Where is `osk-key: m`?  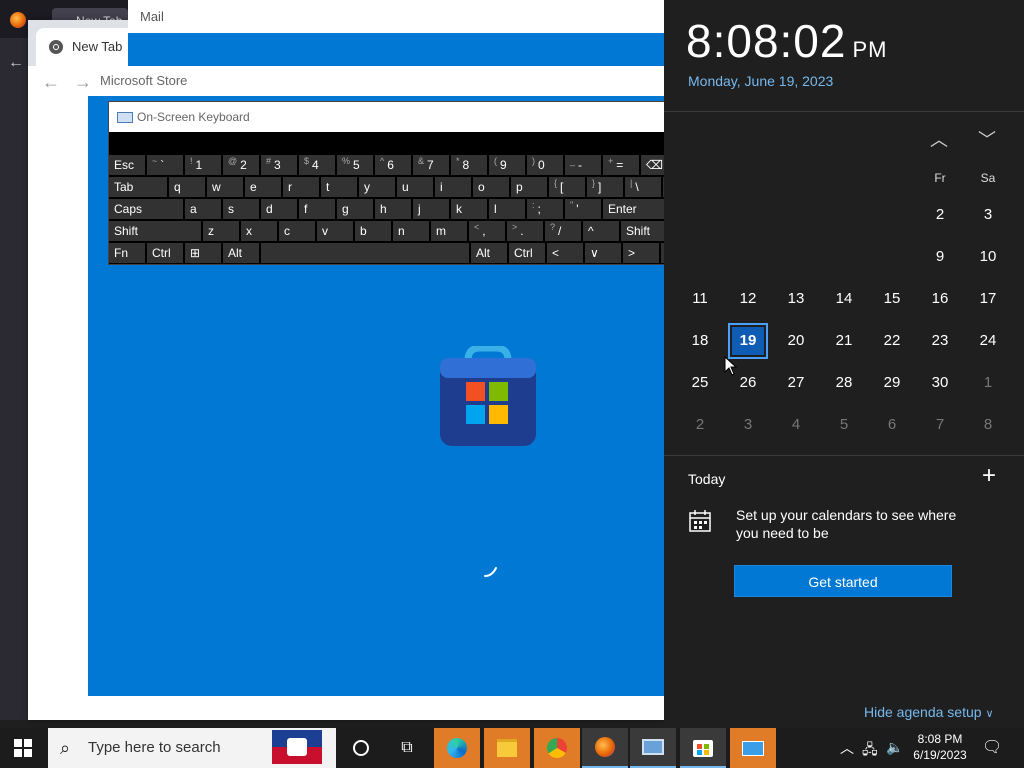 osk-key: m is located at coordinates (449, 231).